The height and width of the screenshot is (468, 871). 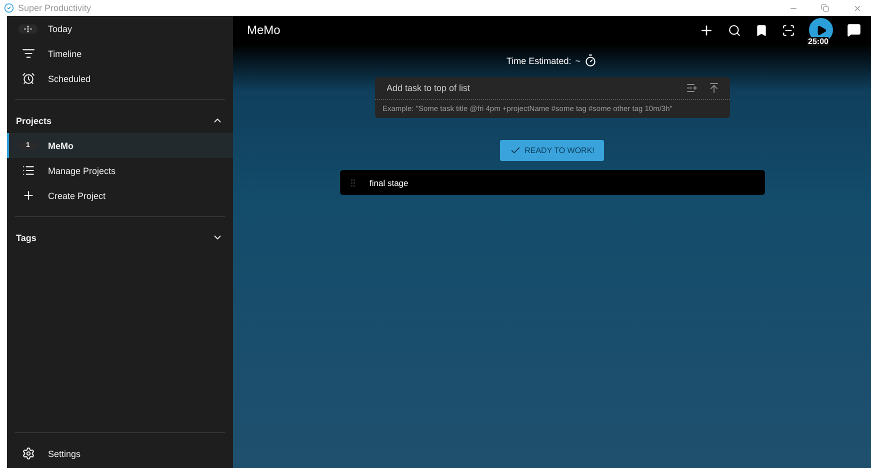 I want to click on nav-item: Today, so click(x=120, y=28).